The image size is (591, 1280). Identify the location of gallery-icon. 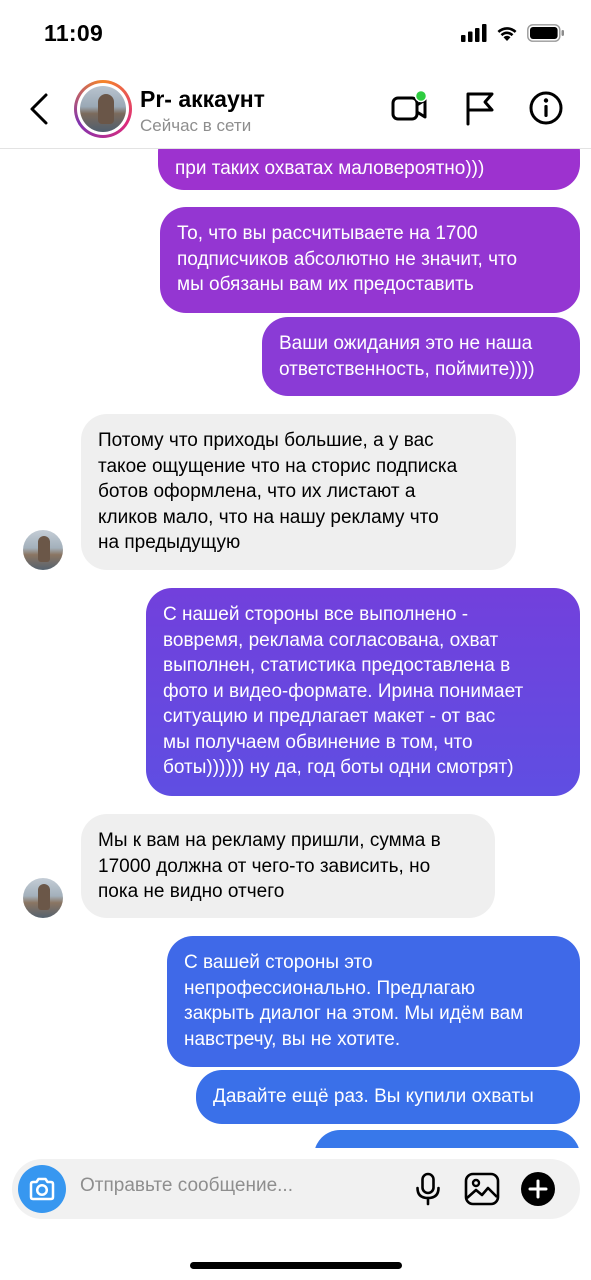
(482, 1189).